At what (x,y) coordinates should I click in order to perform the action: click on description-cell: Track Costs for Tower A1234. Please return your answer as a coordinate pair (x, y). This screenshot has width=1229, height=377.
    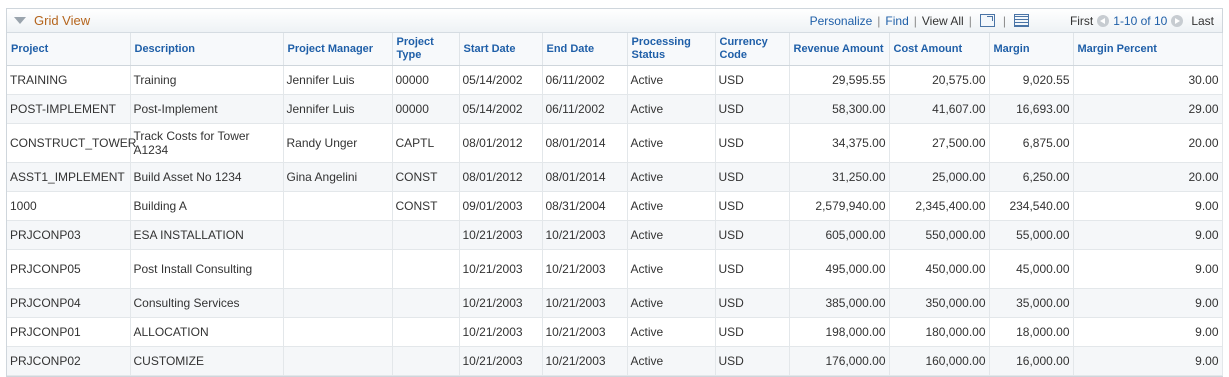
    Looking at the image, I should click on (207, 143).